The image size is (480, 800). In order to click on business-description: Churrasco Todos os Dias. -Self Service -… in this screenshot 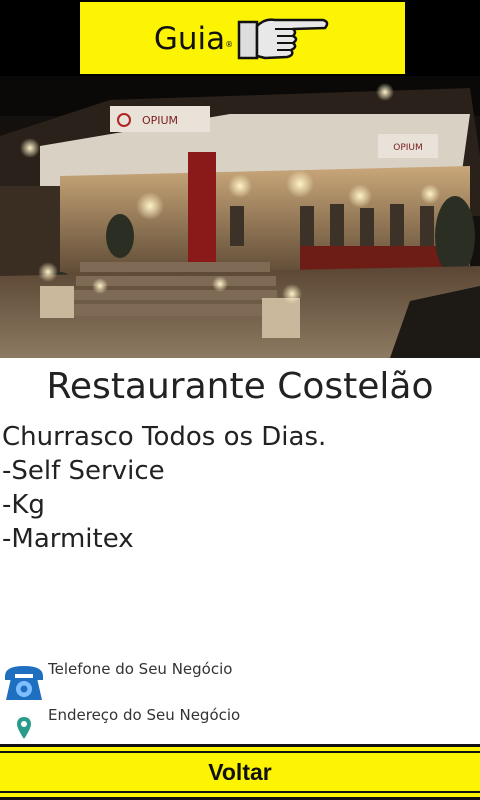, I will do `click(164, 488)`.